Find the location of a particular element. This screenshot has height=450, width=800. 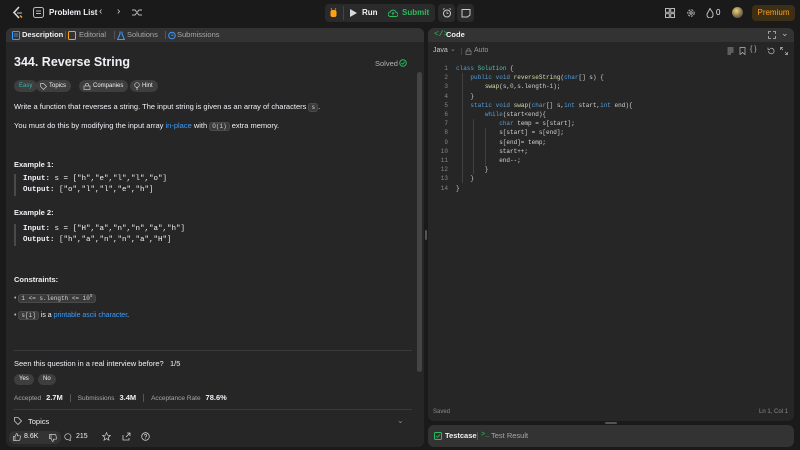

companies-chip: Companies is located at coordinates (104, 86).